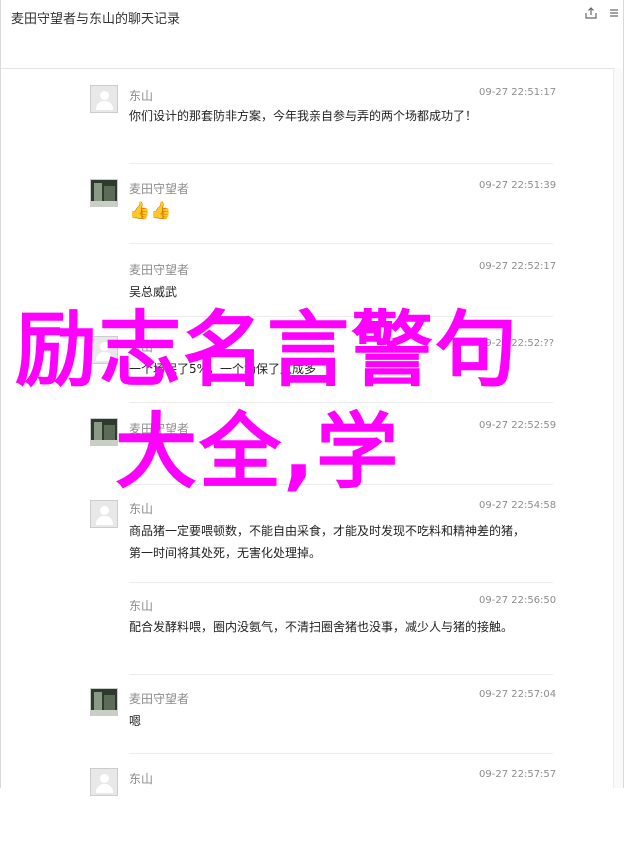 This screenshot has height=848, width=624. Describe the element at coordinates (312, 802) in the screenshot. I see `message-item: 东山 09-27 22:57:57` at that location.